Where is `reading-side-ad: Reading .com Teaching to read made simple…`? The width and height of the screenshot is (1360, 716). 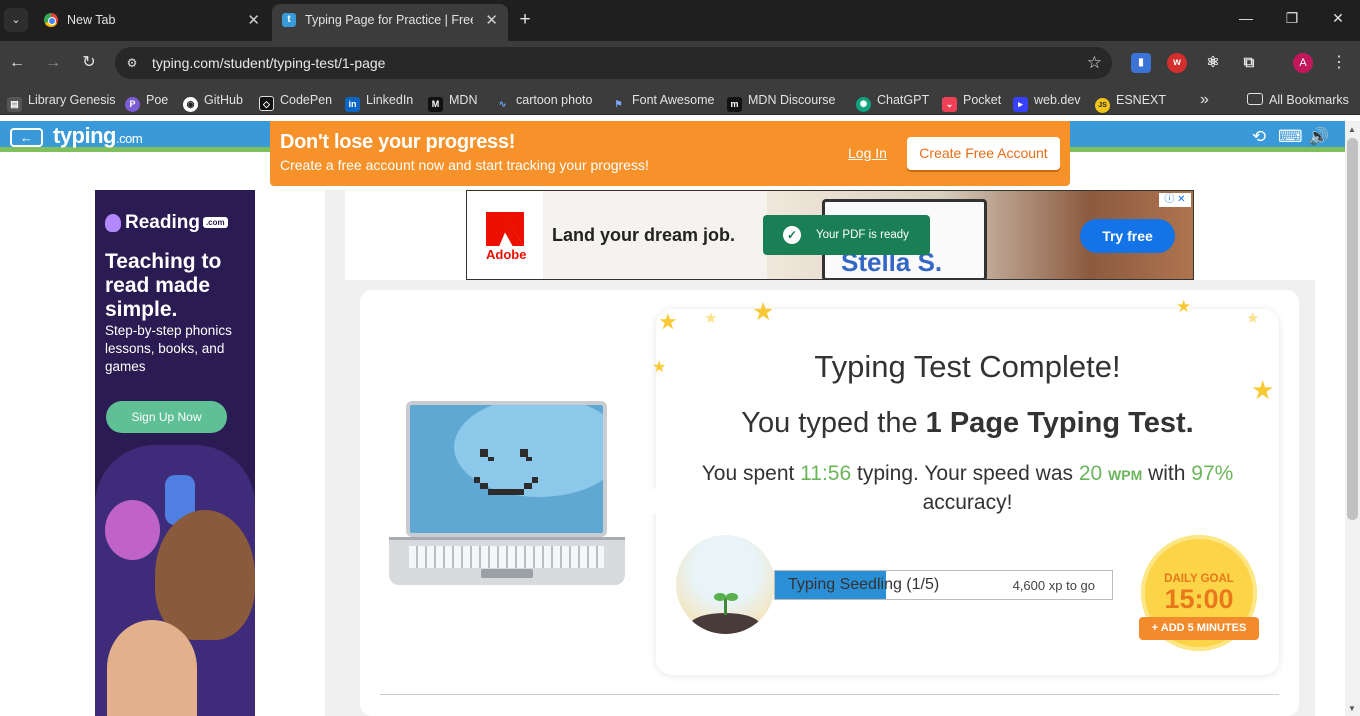 reading-side-ad: Reading .com Teaching to read made simple… is located at coordinates (175, 453).